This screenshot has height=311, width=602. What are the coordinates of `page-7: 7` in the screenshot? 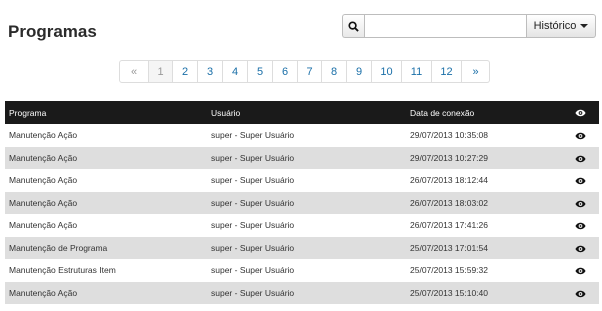 It's located at (310, 71).